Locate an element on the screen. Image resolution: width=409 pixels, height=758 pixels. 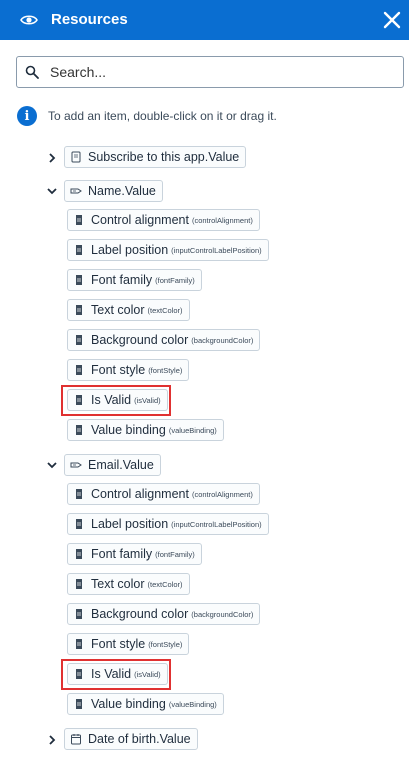
document-icon is located at coordinates (76, 157).